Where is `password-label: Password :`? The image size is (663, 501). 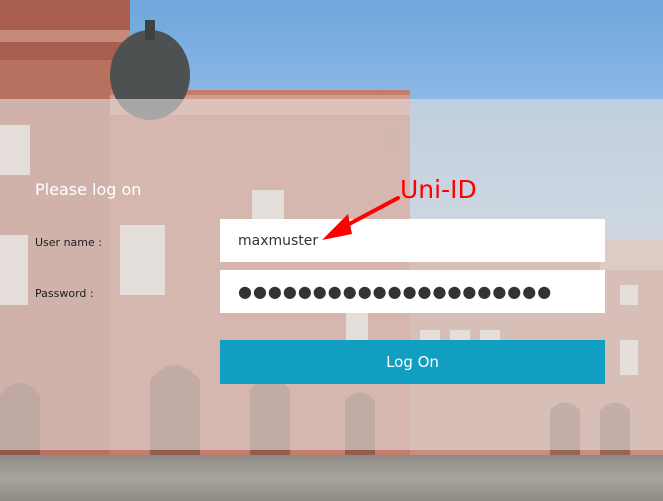
password-label: Password : is located at coordinates (64, 293).